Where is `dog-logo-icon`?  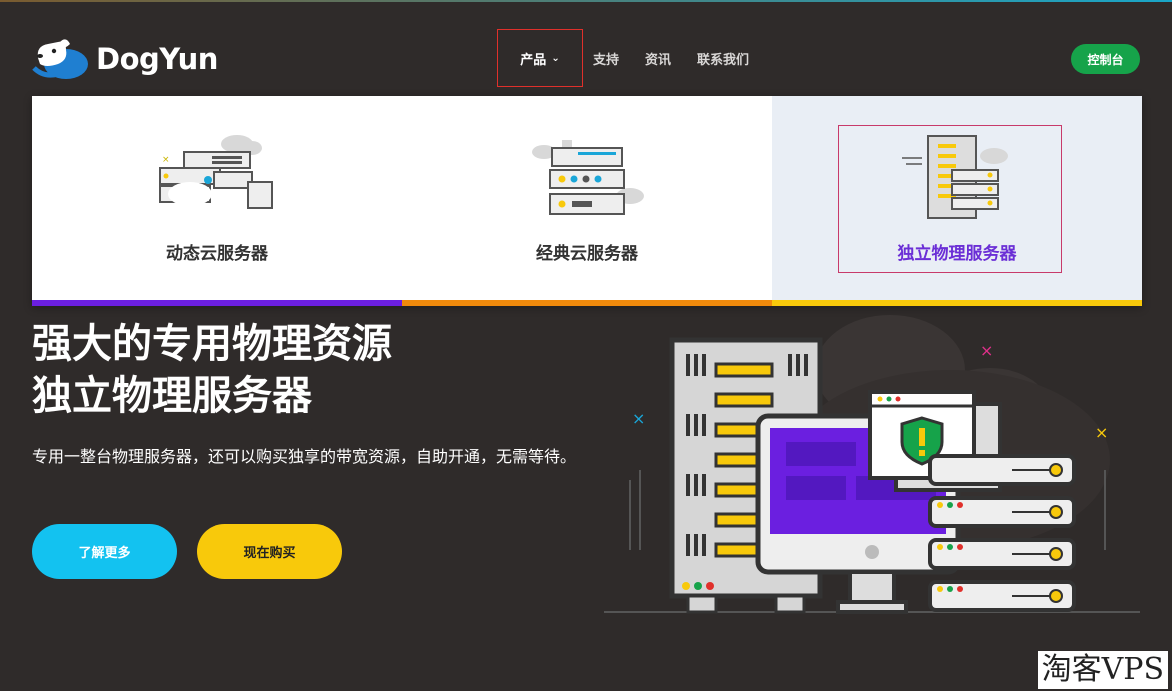 dog-logo-icon is located at coordinates (60, 59).